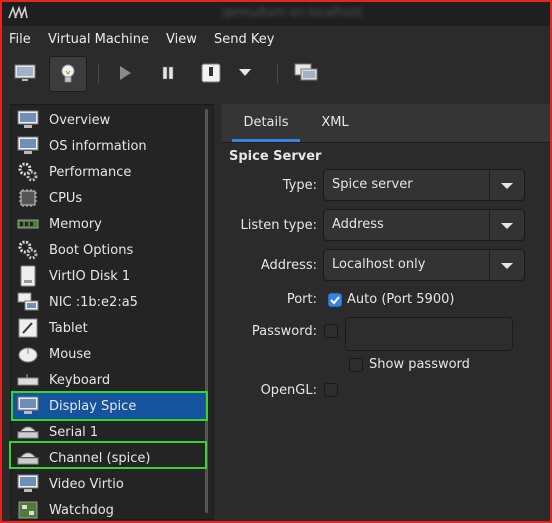 This screenshot has width=552, height=523. Describe the element at coordinates (70, 354) in the screenshot. I see `sidebar-item-label: Mouse` at that location.